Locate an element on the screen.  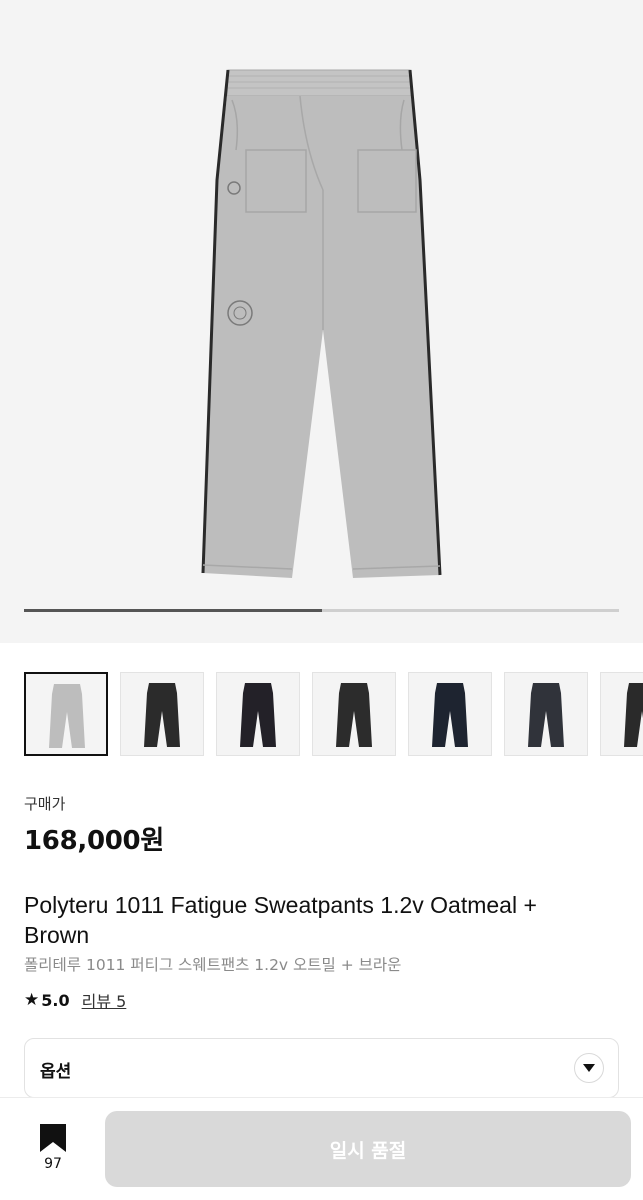
thumb-navy is located at coordinates (450, 714).